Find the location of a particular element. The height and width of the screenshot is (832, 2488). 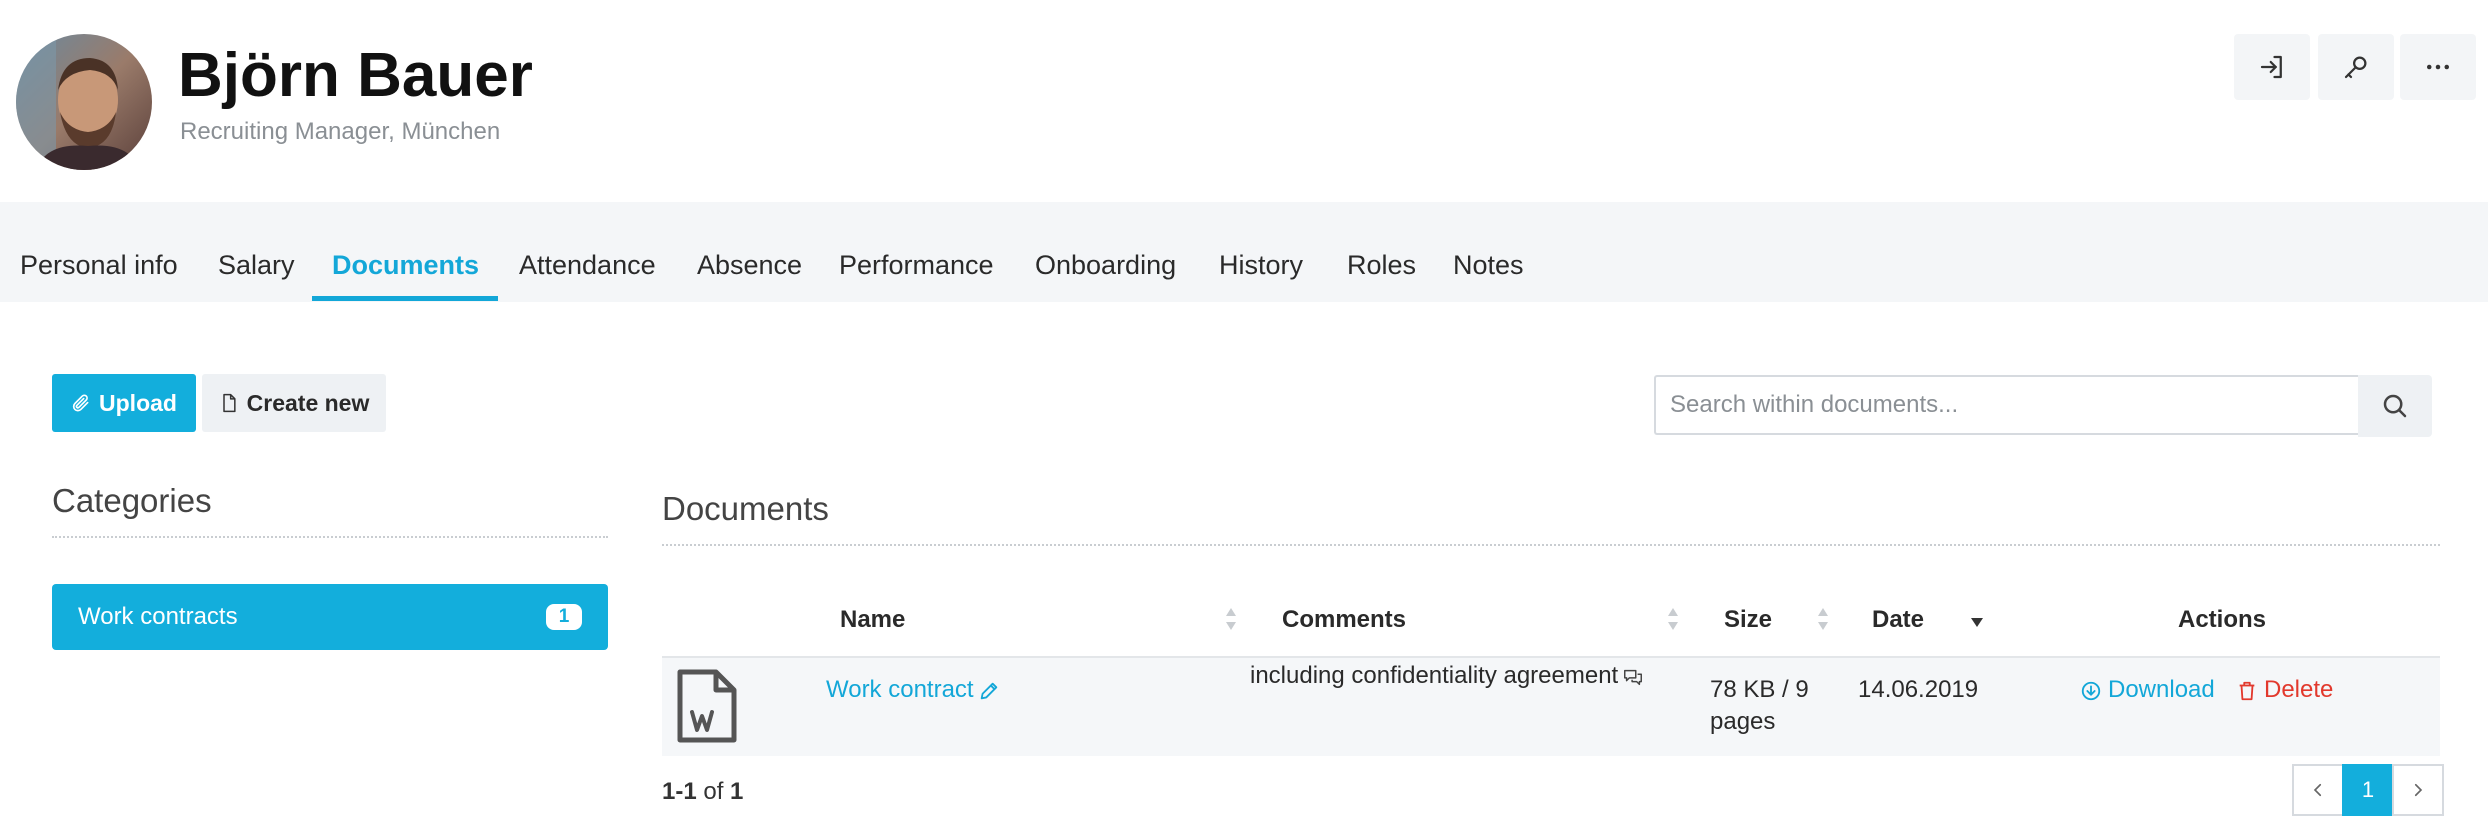

document-comment: including confidentiality agreement is located at coordinates (1447, 676).